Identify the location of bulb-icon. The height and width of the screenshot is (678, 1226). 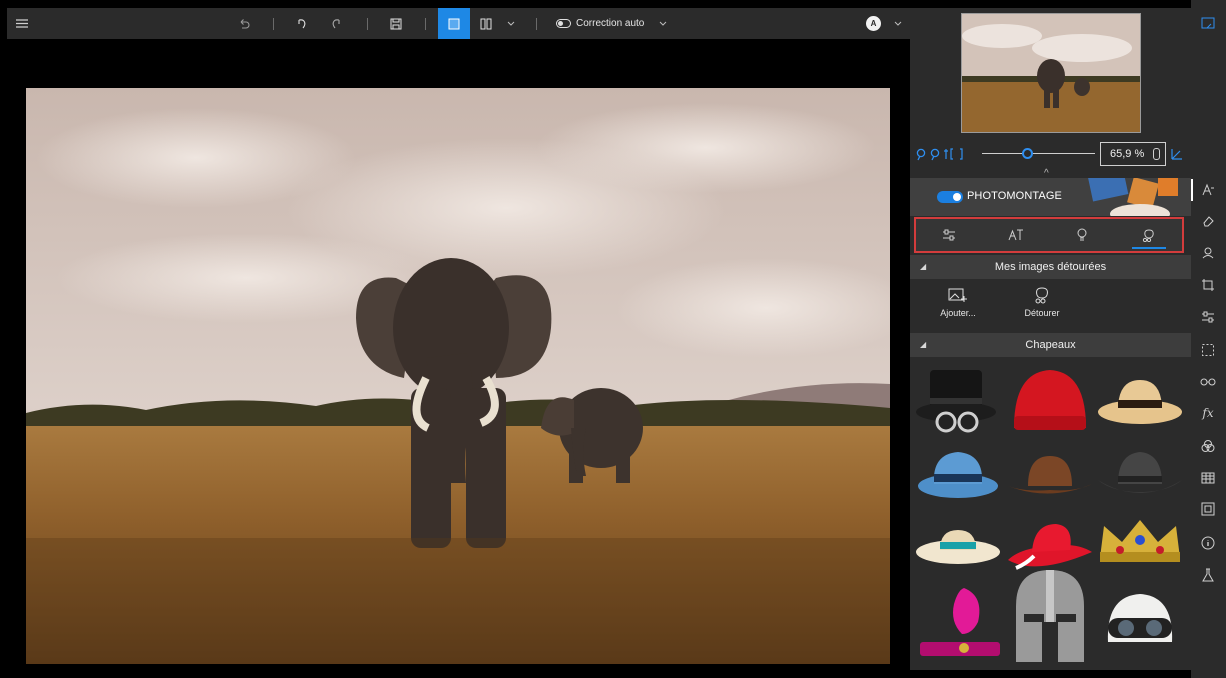
(1082, 234).